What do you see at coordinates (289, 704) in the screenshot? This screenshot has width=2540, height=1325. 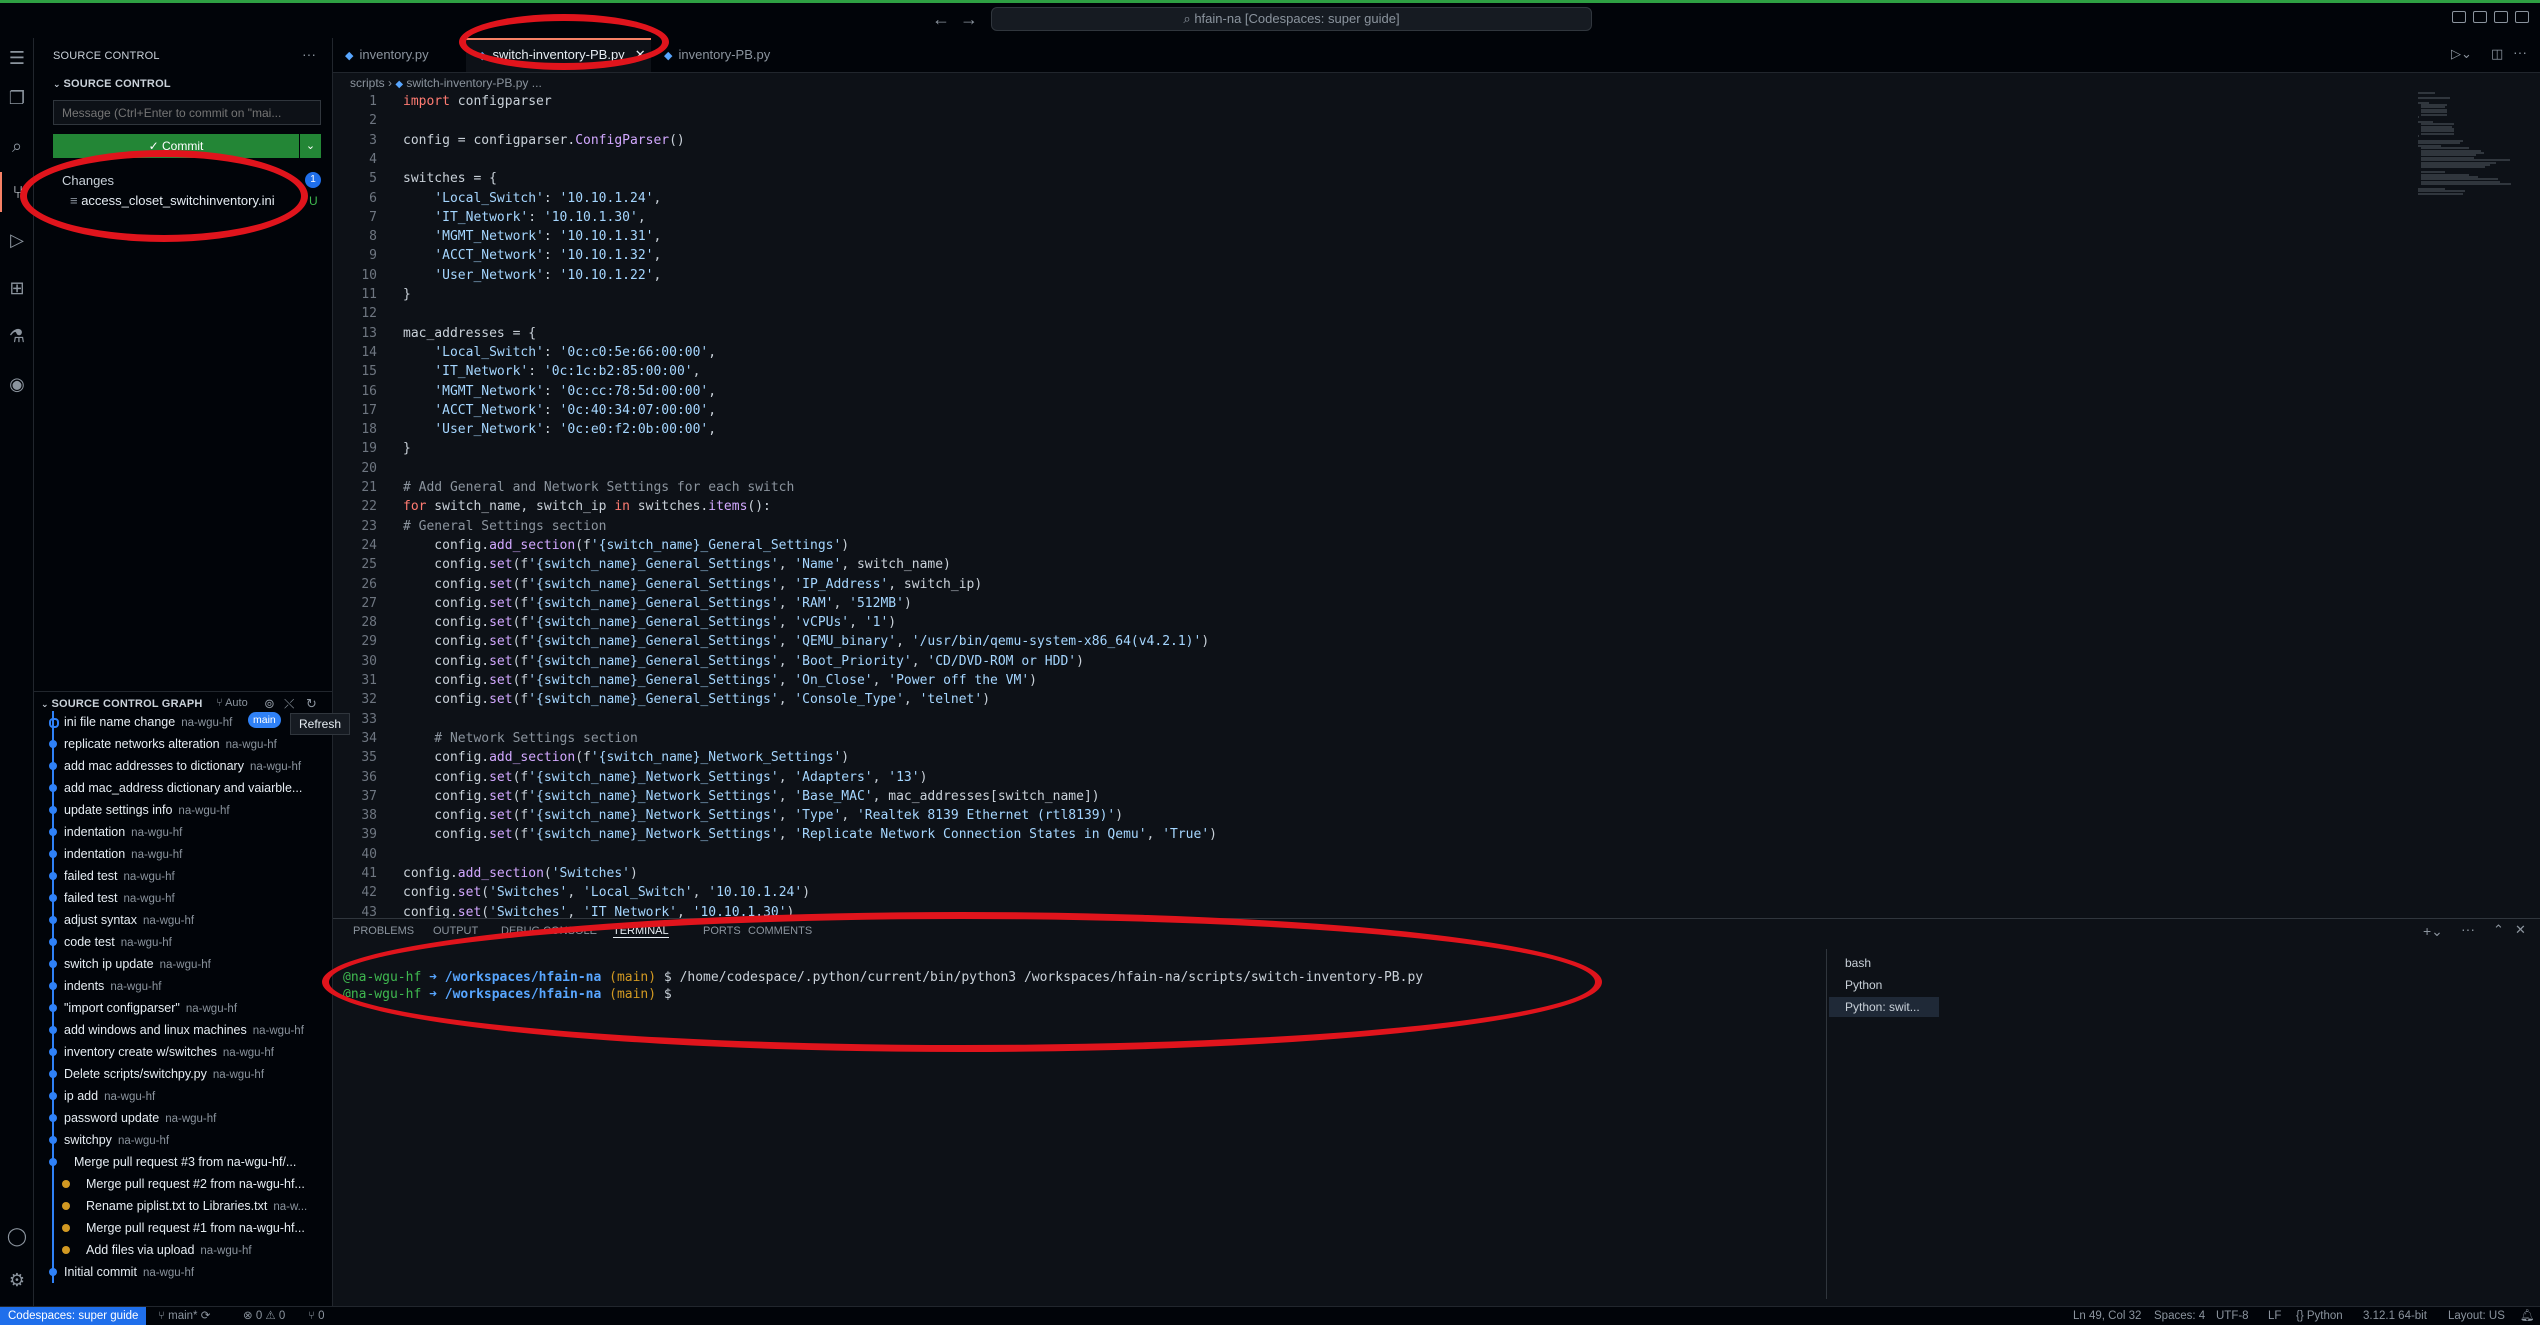 I see `pull-icon: ⤬` at bounding box center [289, 704].